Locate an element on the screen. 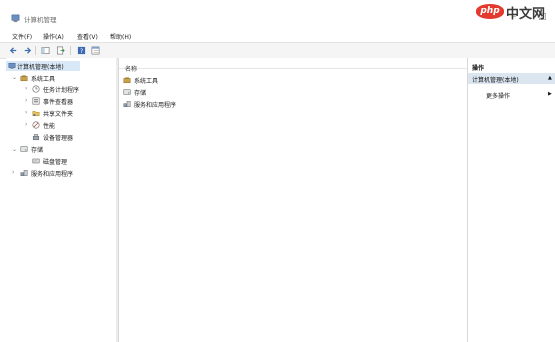 This screenshot has height=342, width=555. actions-header: 操作 is located at coordinates (511, 65).